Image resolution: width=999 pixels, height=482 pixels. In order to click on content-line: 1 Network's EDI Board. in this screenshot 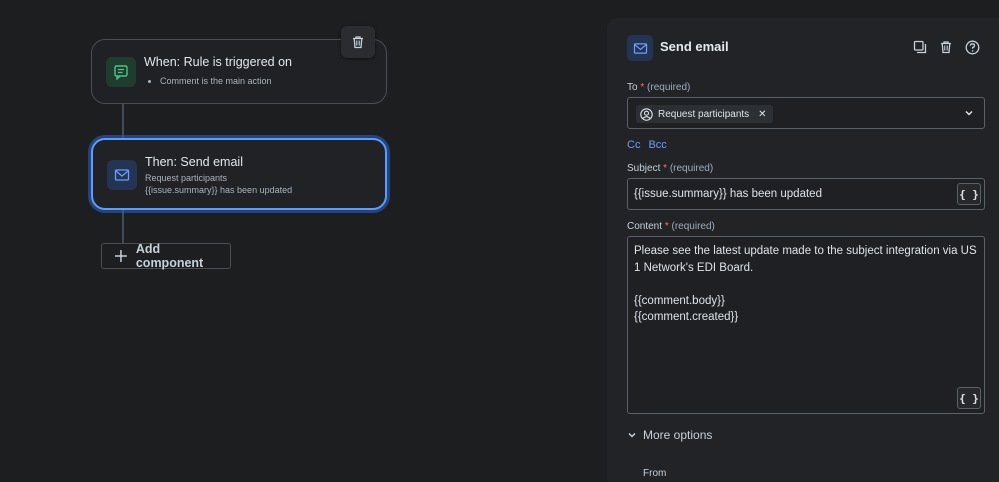, I will do `click(694, 267)`.